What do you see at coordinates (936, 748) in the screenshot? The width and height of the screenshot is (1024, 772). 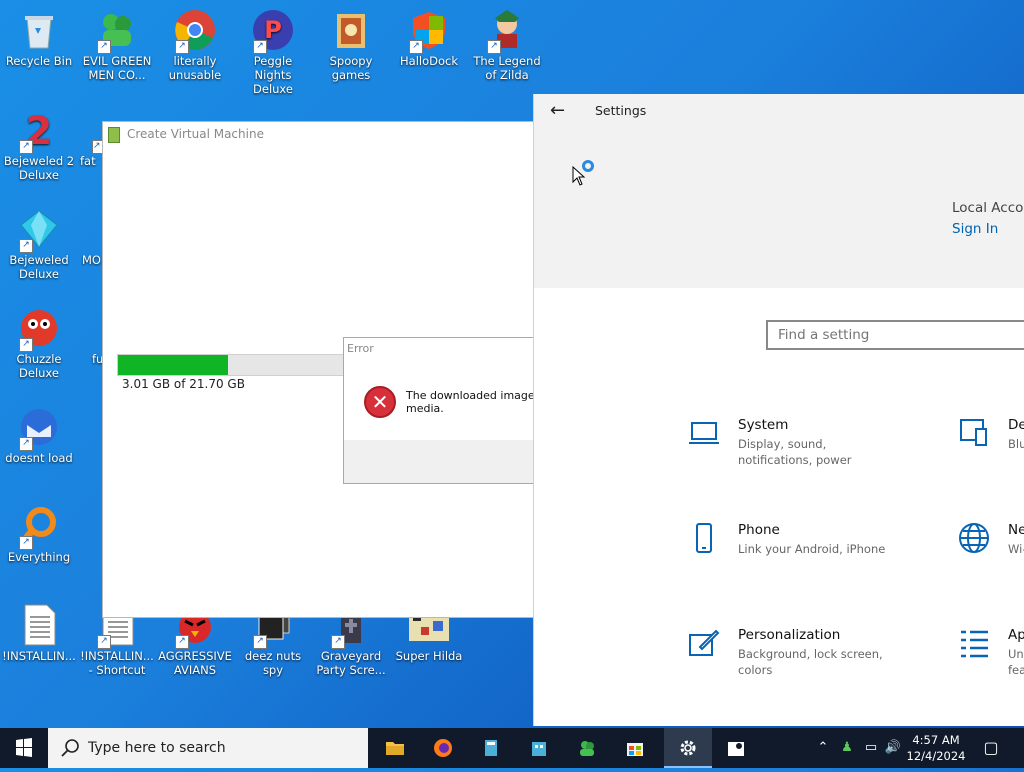 I see `taskbar-clock: 4:57 AM 12/4/2024` at bounding box center [936, 748].